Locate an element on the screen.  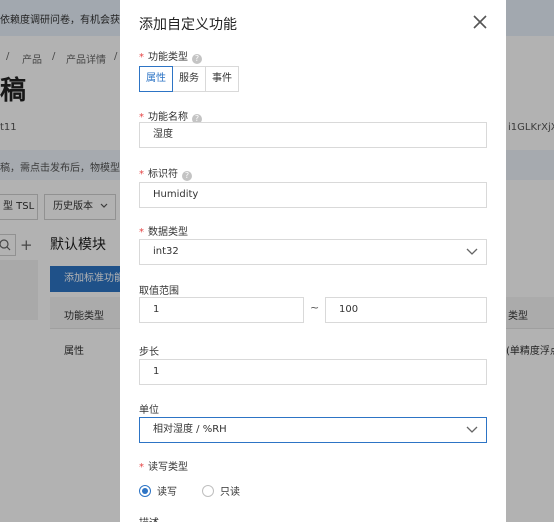
close-icon is located at coordinates (480, 22).